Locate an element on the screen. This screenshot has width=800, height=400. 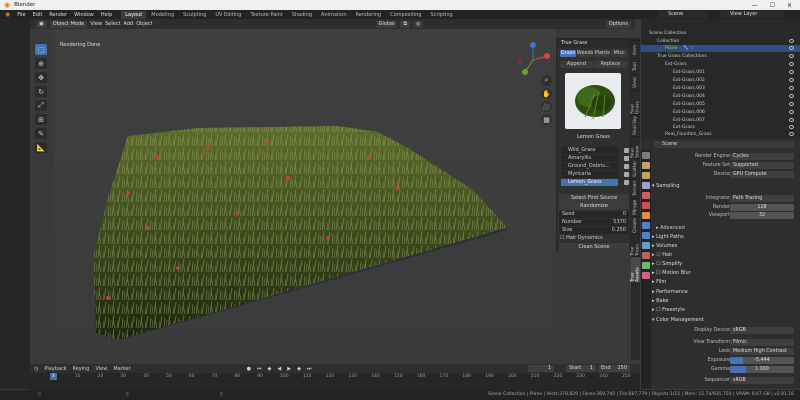
outliner-row: Collection is located at coordinates (720, 41).